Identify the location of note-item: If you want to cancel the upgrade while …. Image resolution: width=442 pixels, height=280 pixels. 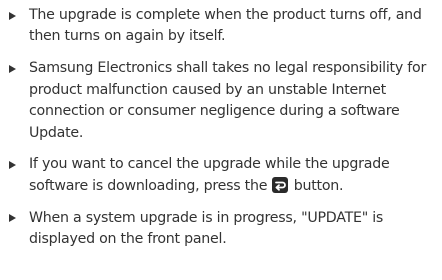
(222, 175).